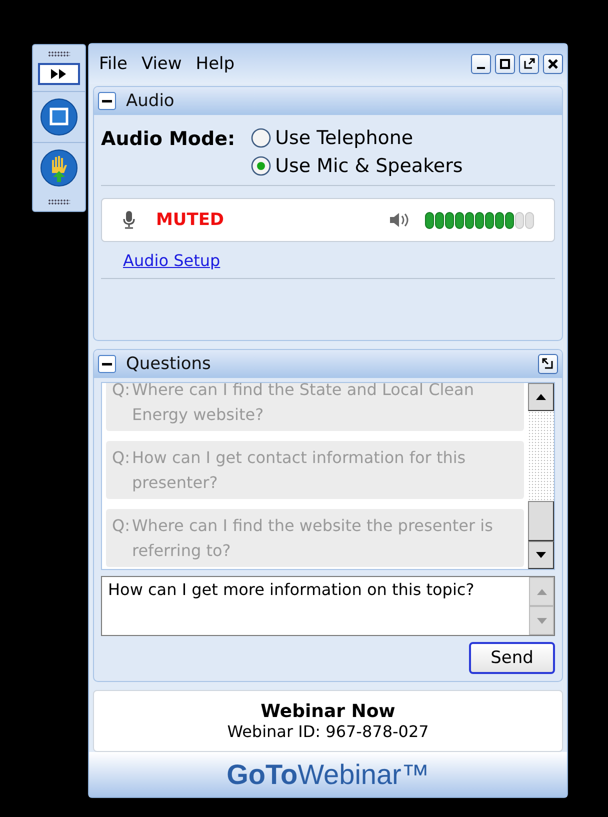 The image size is (608, 817). What do you see at coordinates (150, 101) in the screenshot?
I see `panel-title: Audio` at bounding box center [150, 101].